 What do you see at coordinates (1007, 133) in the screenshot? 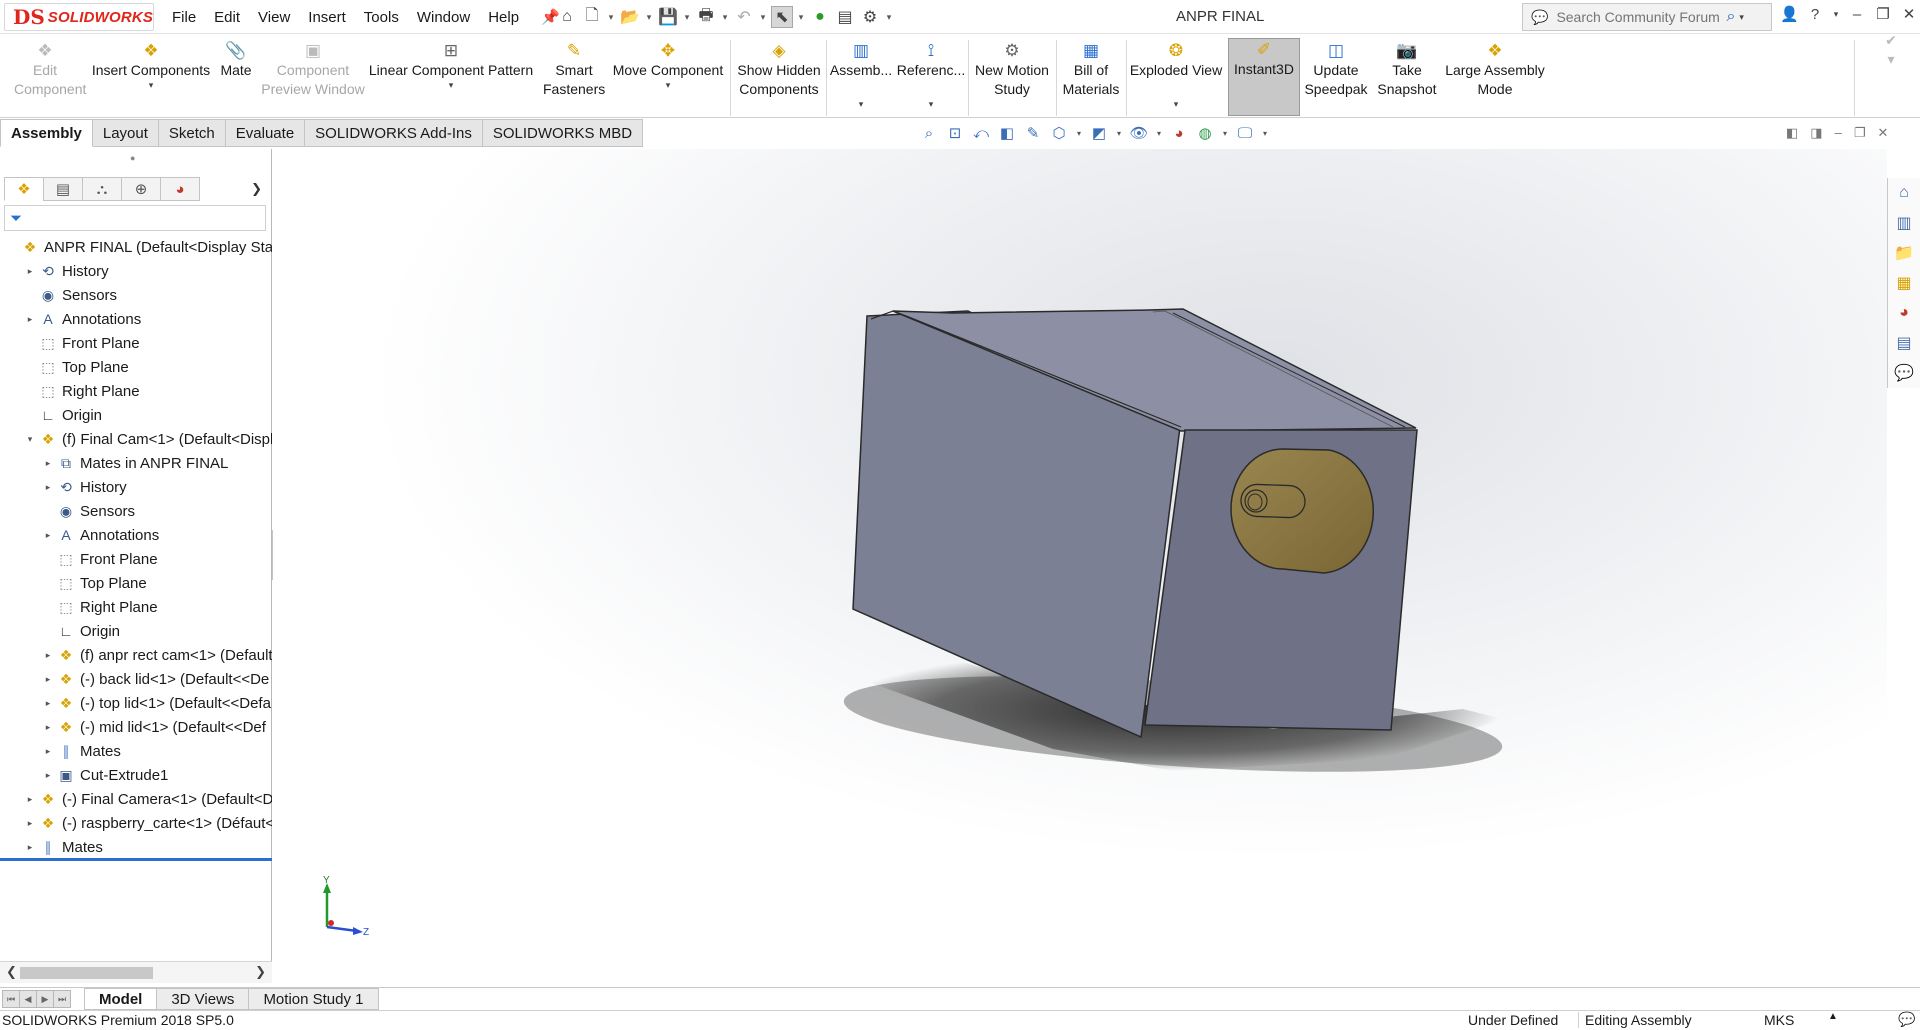
I see `section-view-icon: ◧` at bounding box center [1007, 133].